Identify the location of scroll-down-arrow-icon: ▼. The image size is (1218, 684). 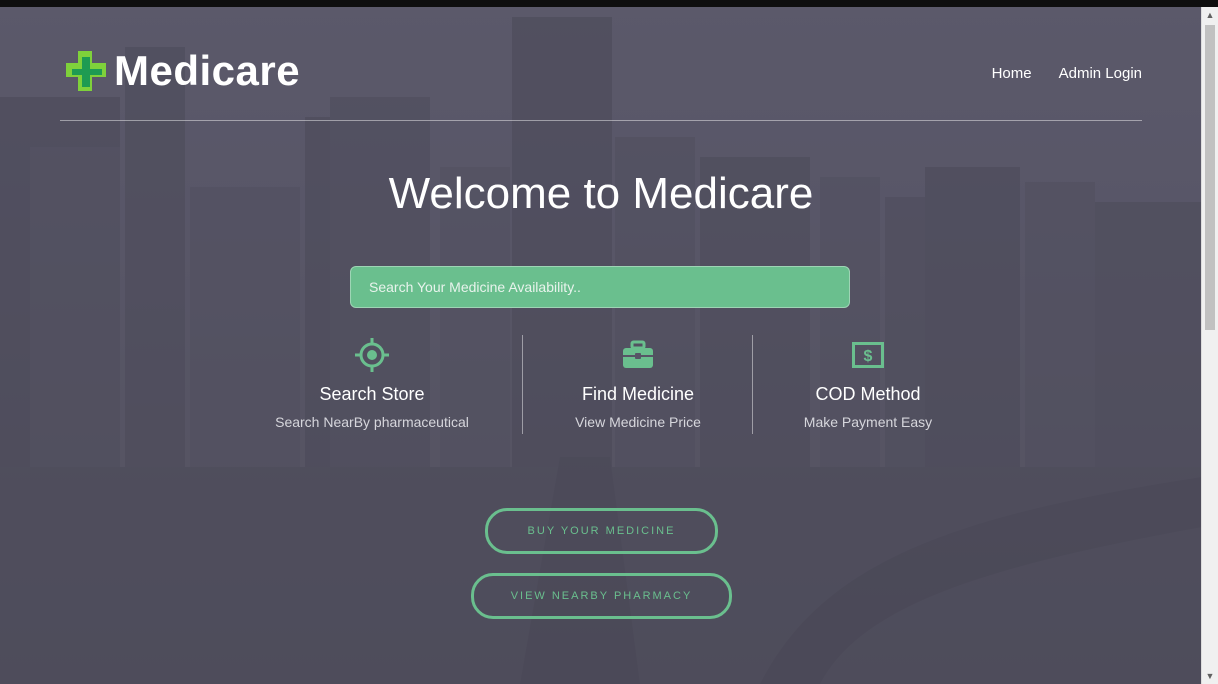
(1210, 676).